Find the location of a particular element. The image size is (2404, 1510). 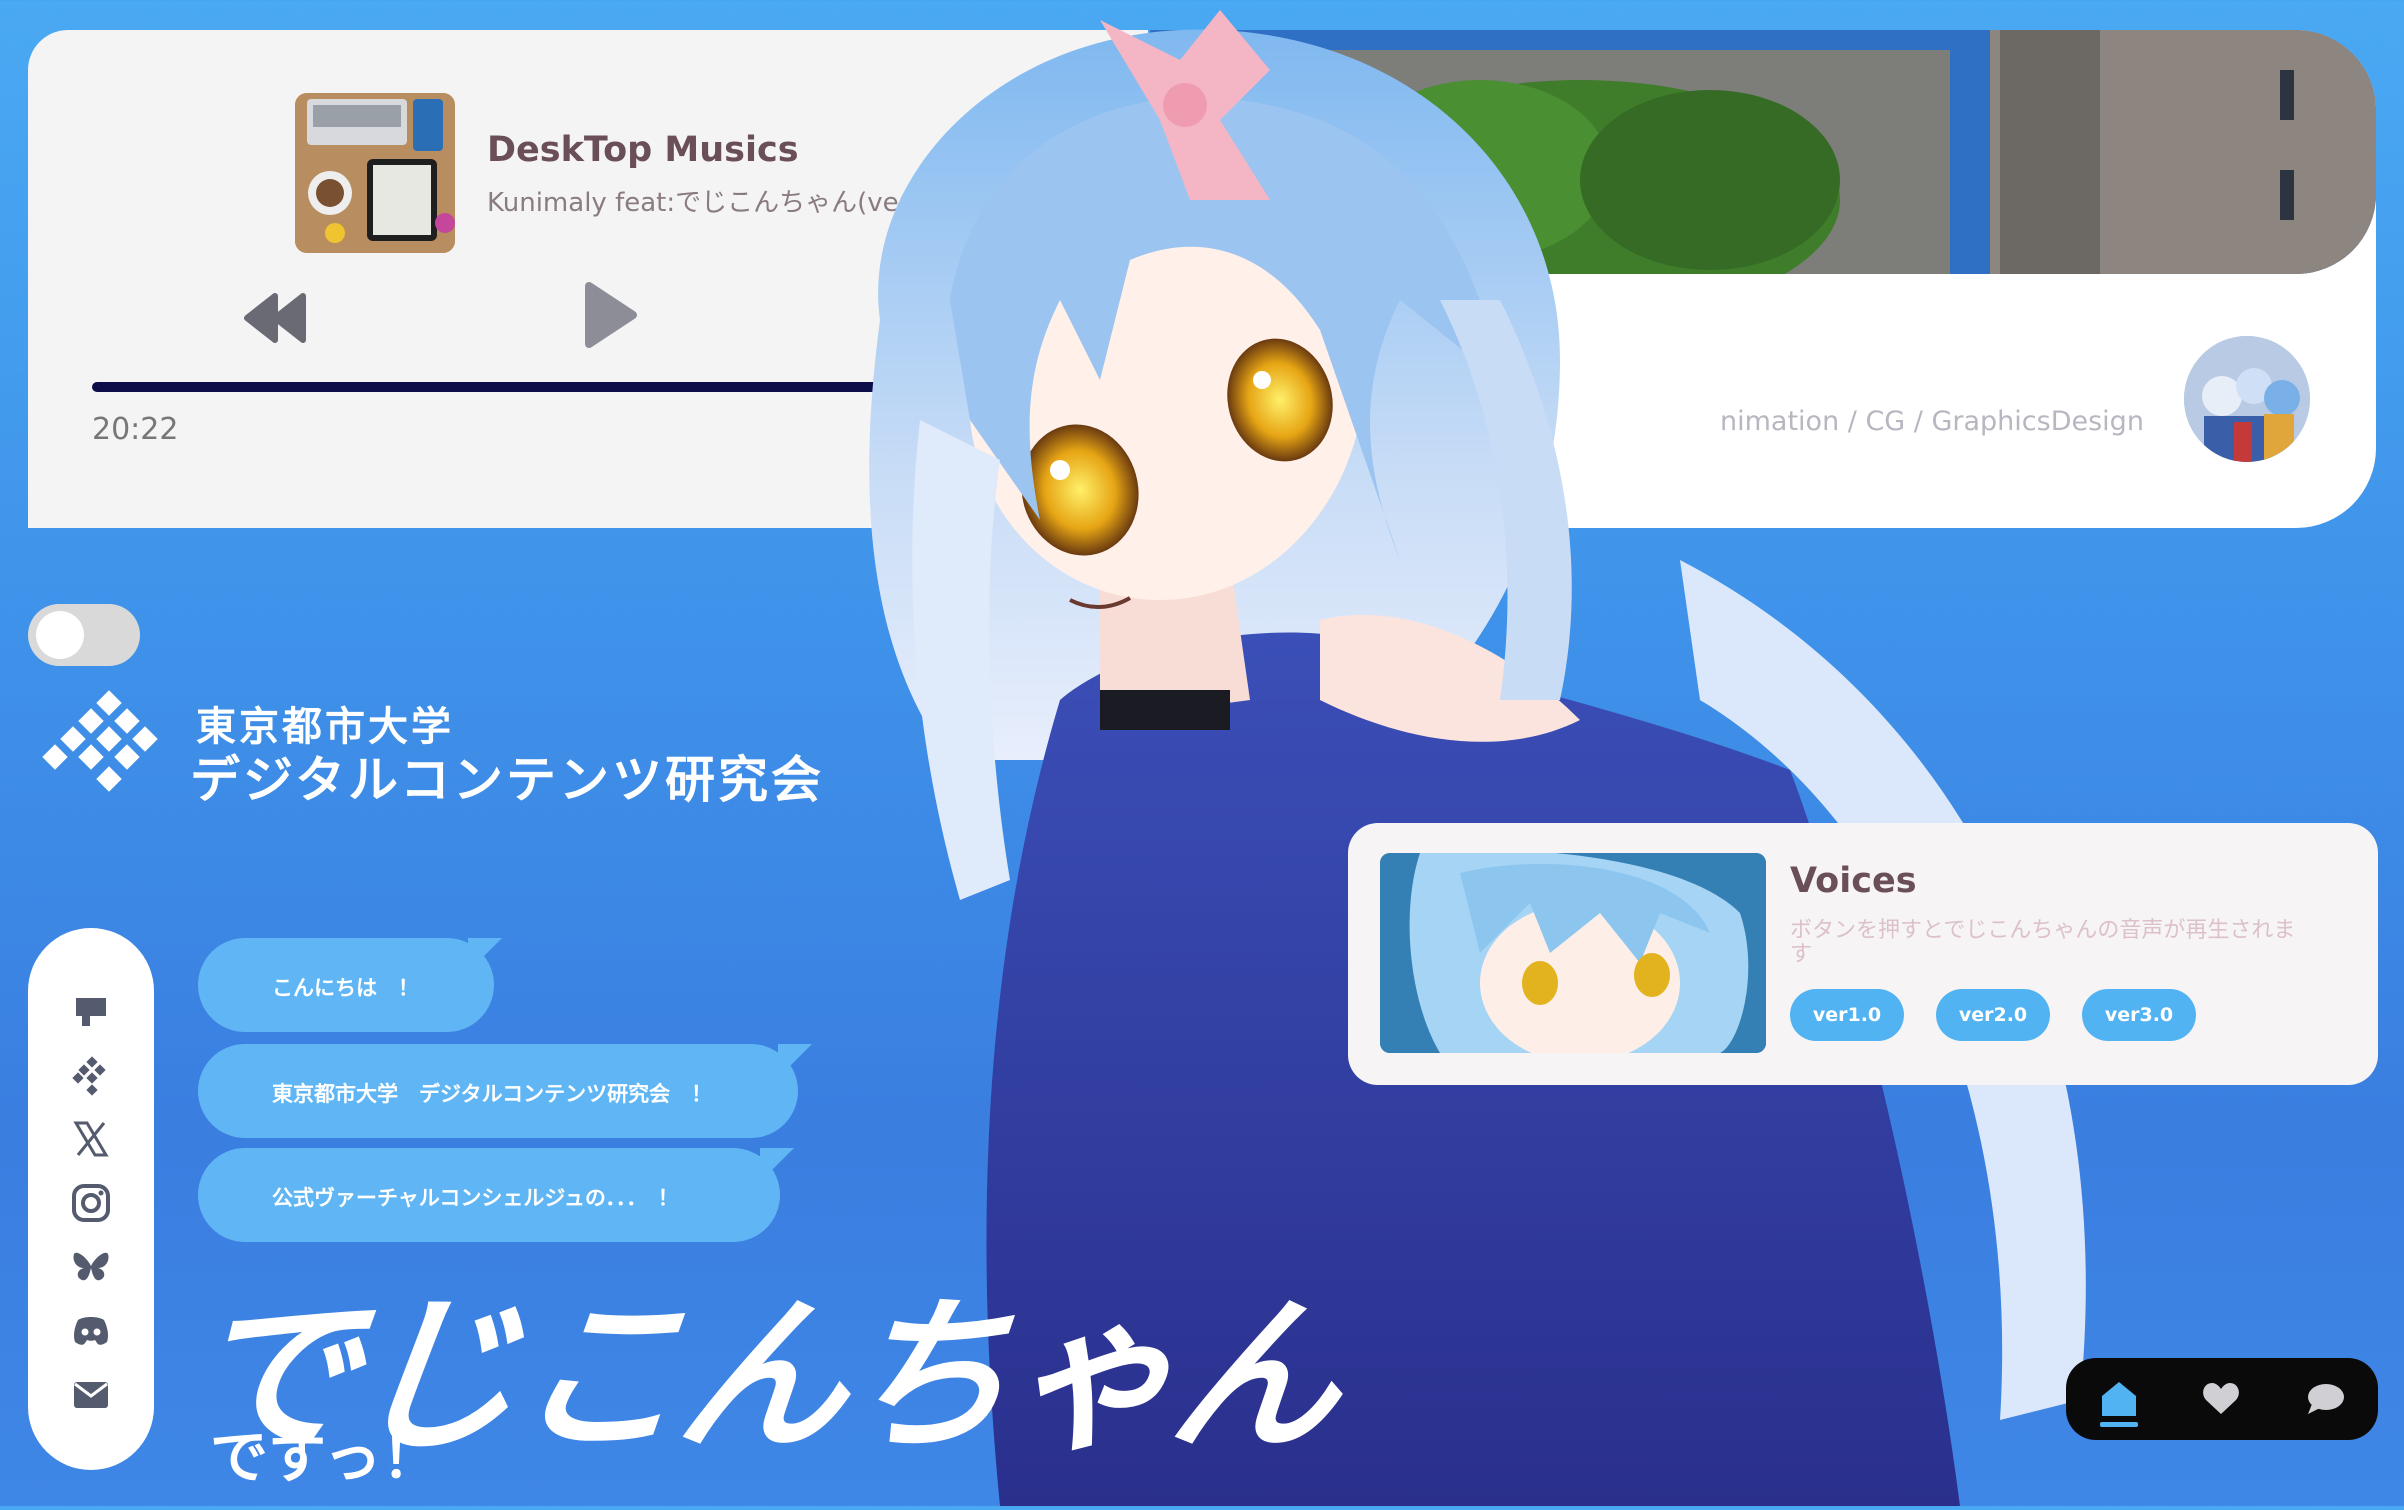

character-name-suffix: ですっ！ is located at coordinates (325, 1457).